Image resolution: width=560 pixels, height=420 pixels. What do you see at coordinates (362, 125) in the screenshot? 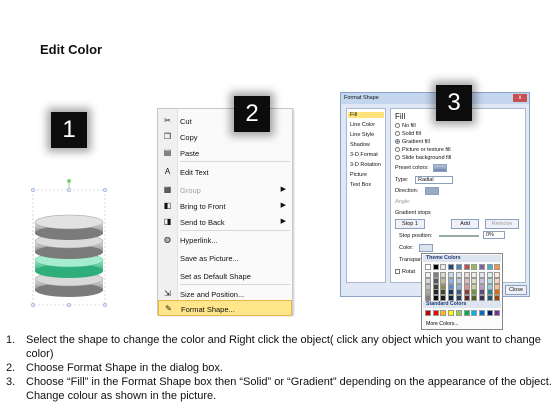
I see `category-item: Line Color` at bounding box center [362, 125].